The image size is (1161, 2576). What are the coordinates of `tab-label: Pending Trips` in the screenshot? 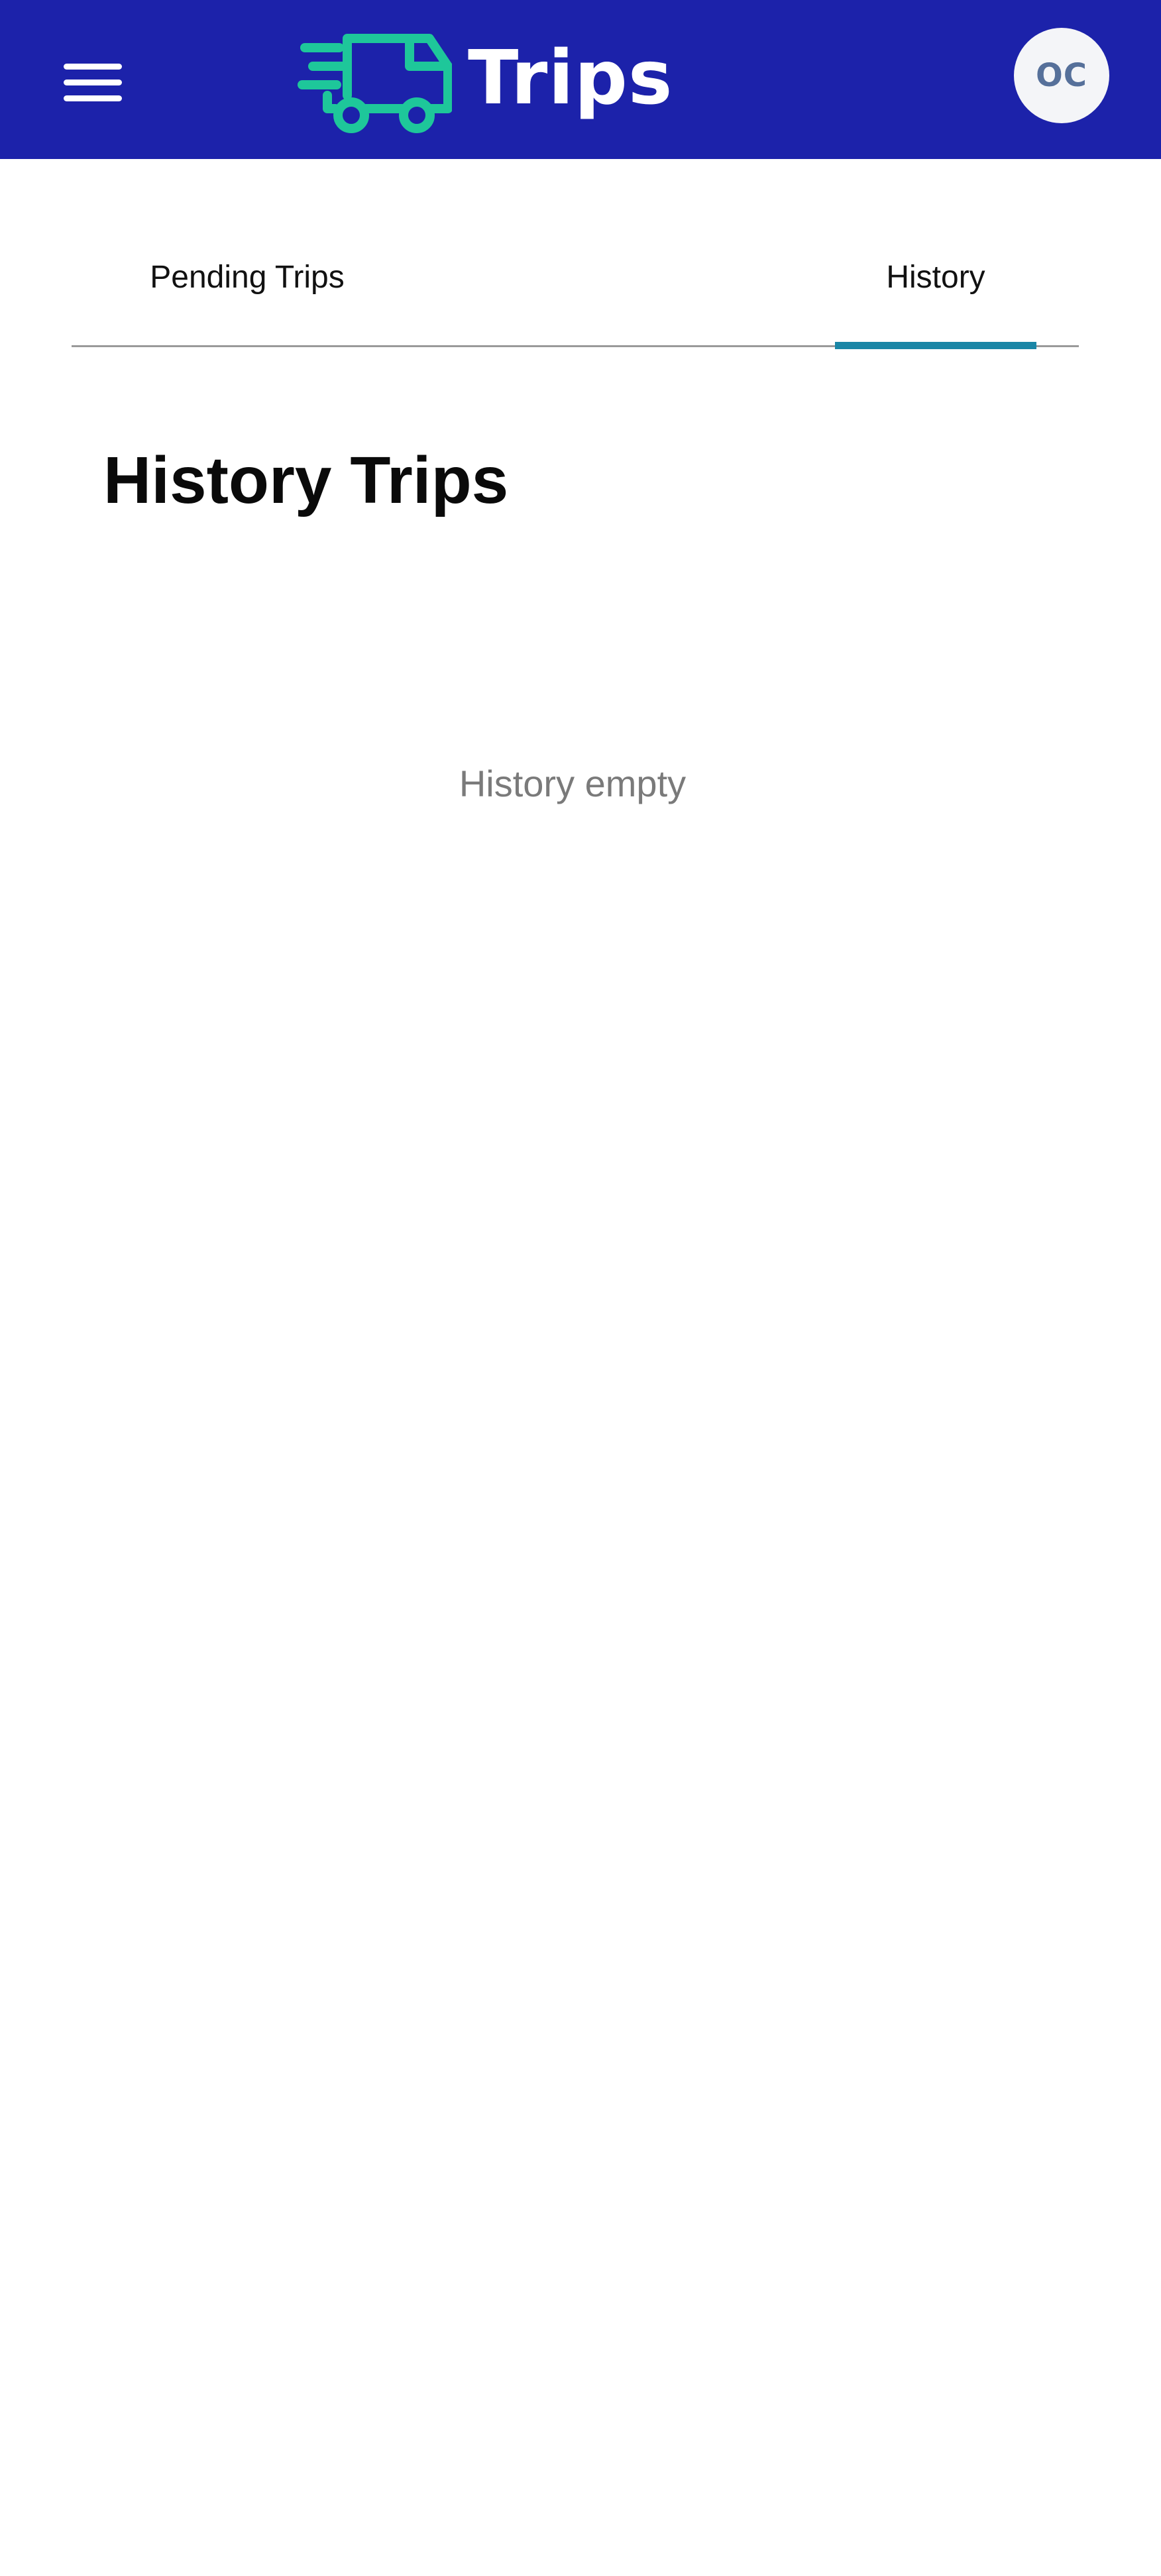 It's located at (248, 277).